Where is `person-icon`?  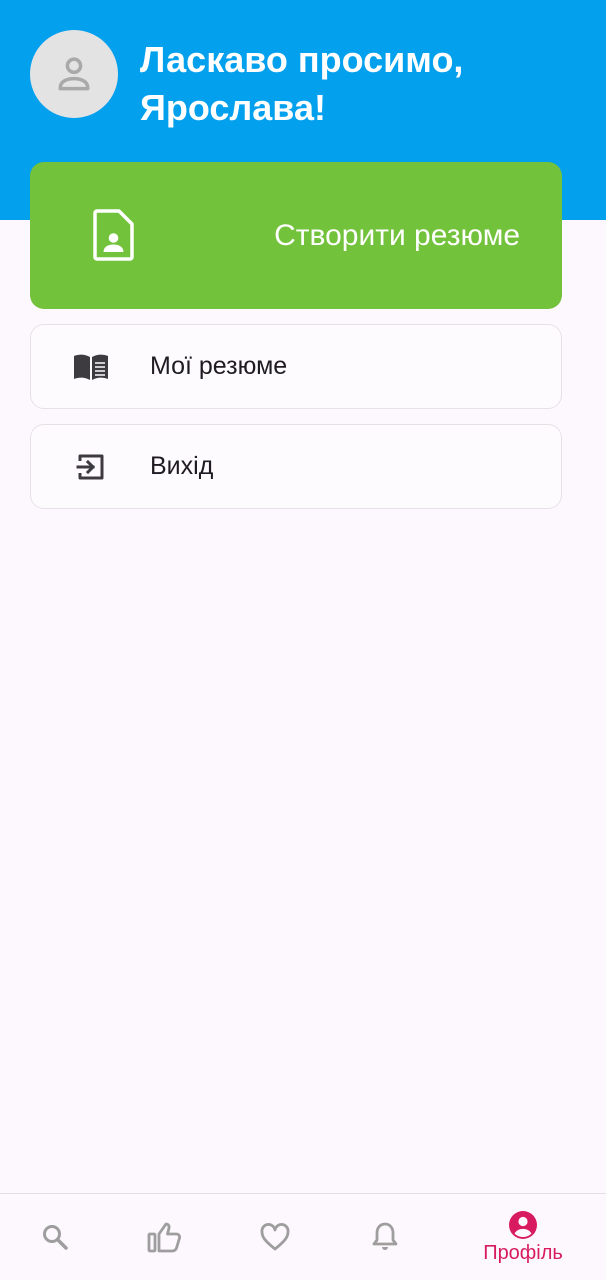 person-icon is located at coordinates (74, 74).